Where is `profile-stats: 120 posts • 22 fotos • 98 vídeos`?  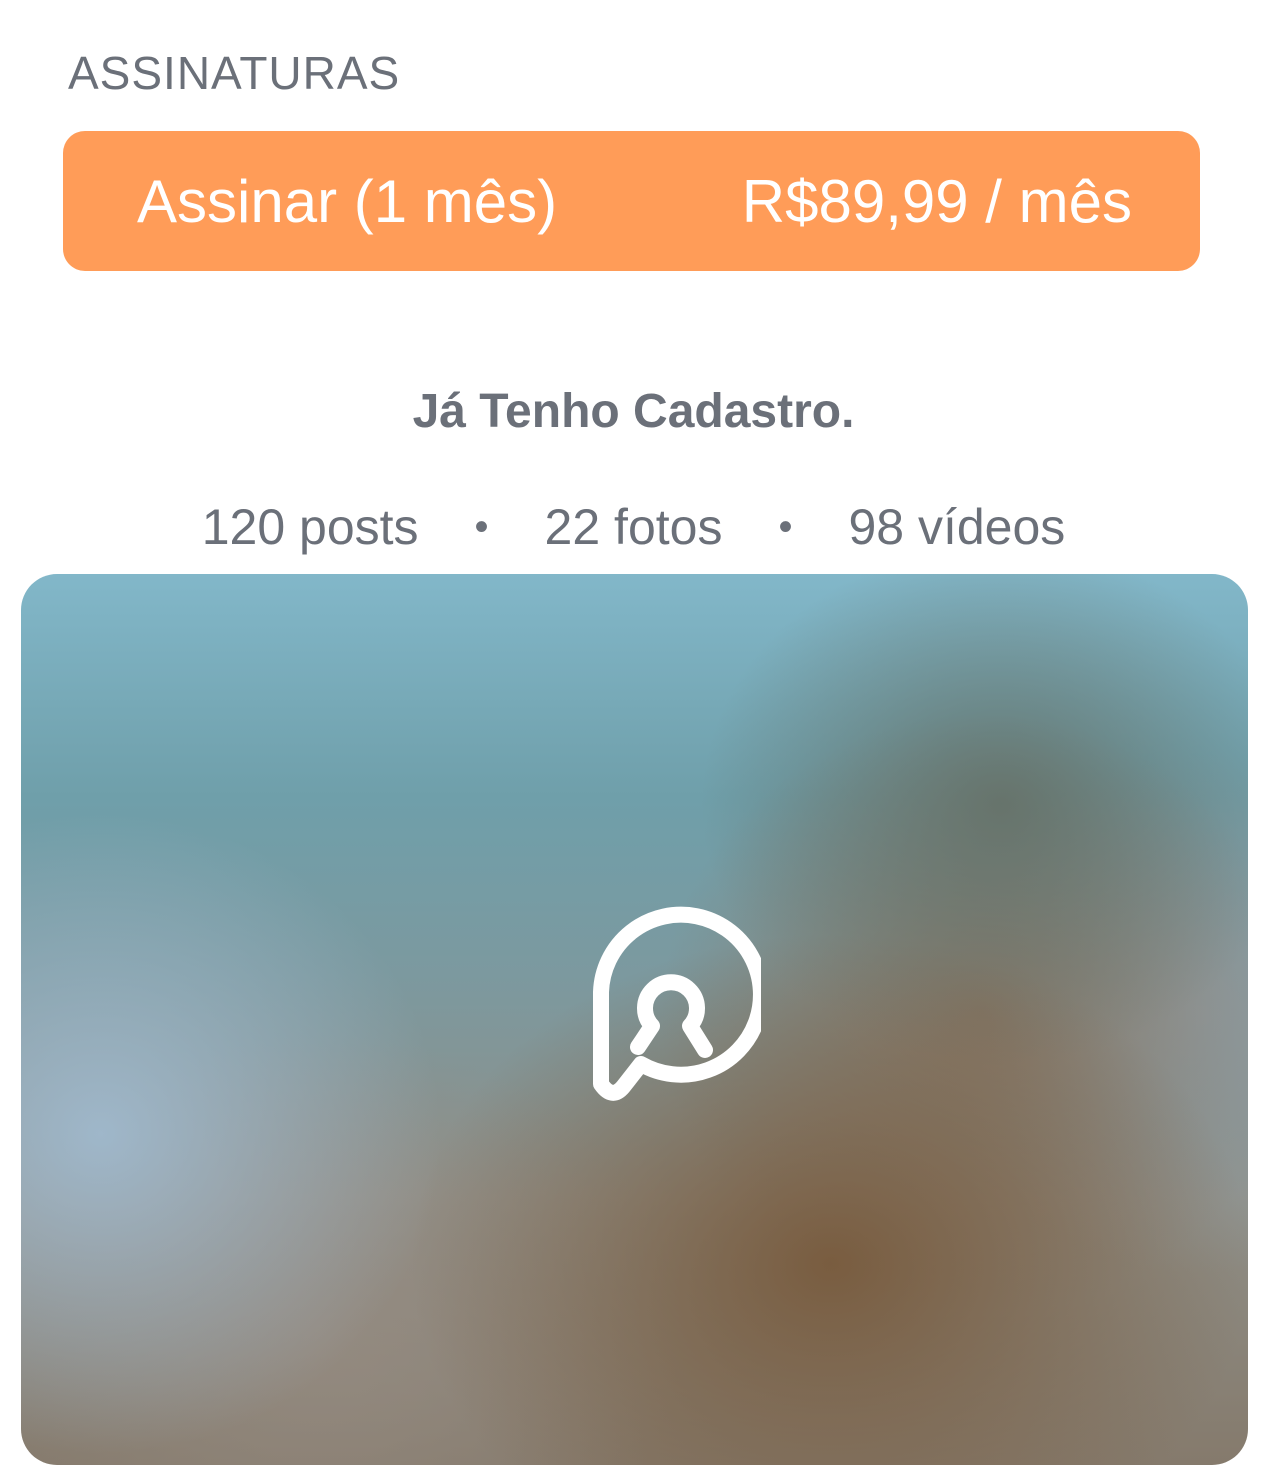
profile-stats: 120 posts • 22 fotos • 98 vídeos is located at coordinates (633, 527).